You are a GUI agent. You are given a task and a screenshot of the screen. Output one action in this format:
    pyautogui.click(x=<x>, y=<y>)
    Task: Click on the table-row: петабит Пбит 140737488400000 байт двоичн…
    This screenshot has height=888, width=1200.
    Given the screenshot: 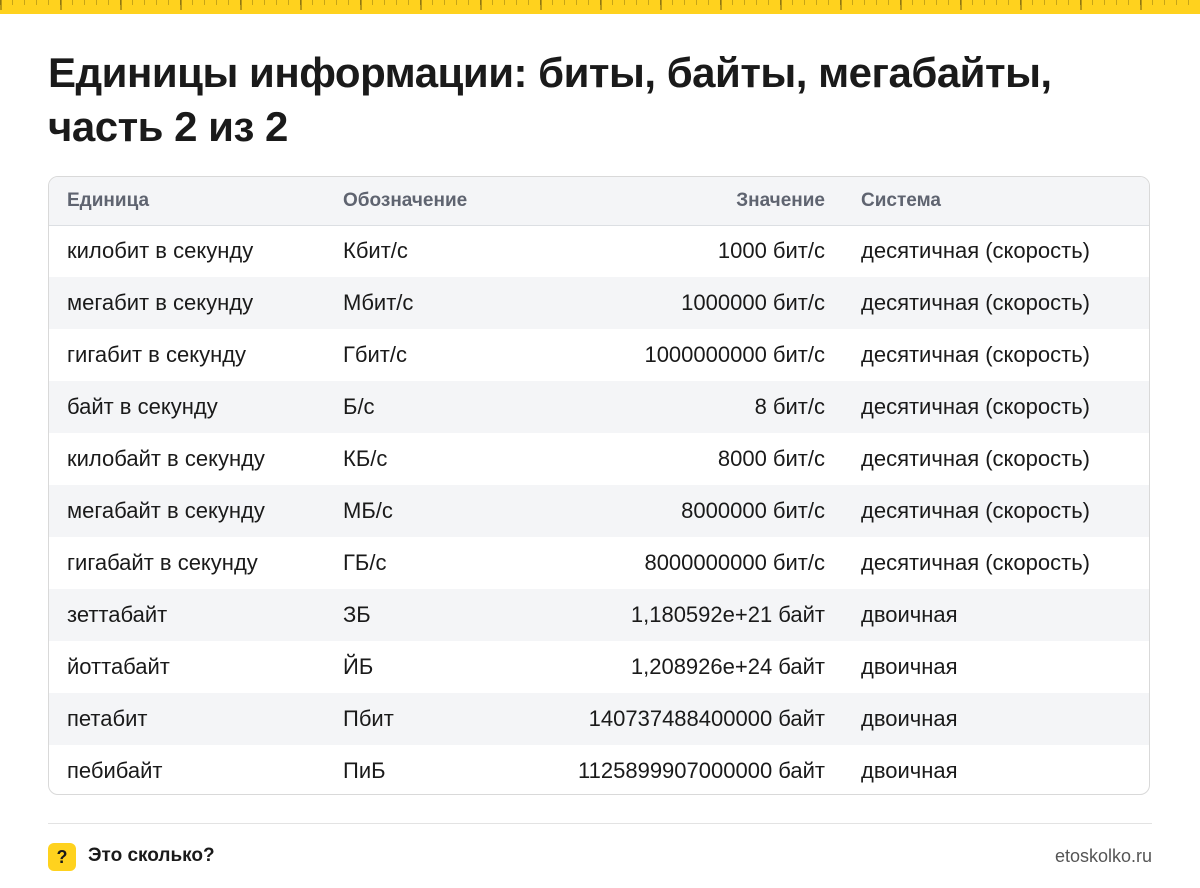 What is the action you would take?
    pyautogui.click(x=599, y=719)
    